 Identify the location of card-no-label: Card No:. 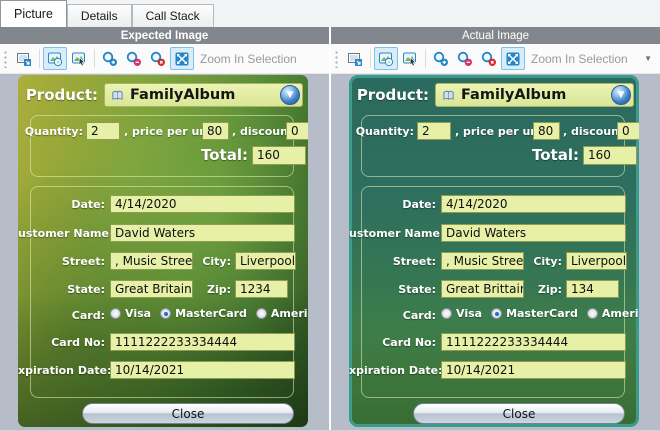
(78, 342).